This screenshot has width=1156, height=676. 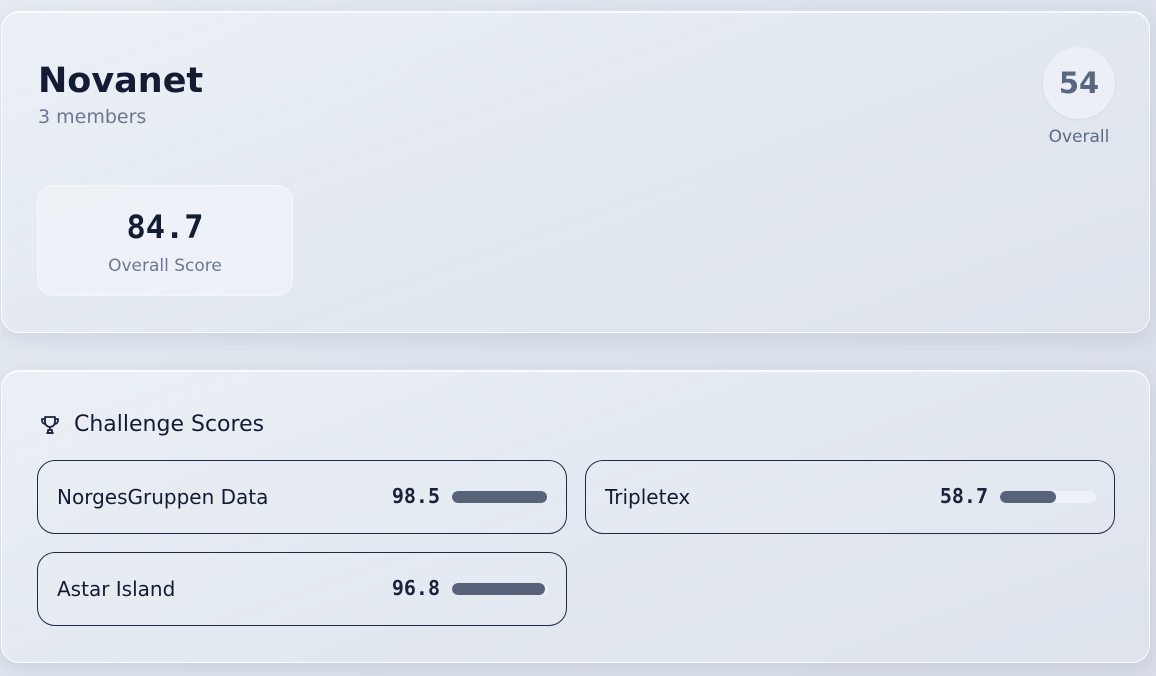 What do you see at coordinates (116, 589) in the screenshot?
I see `challenge-name: Astar Island` at bounding box center [116, 589].